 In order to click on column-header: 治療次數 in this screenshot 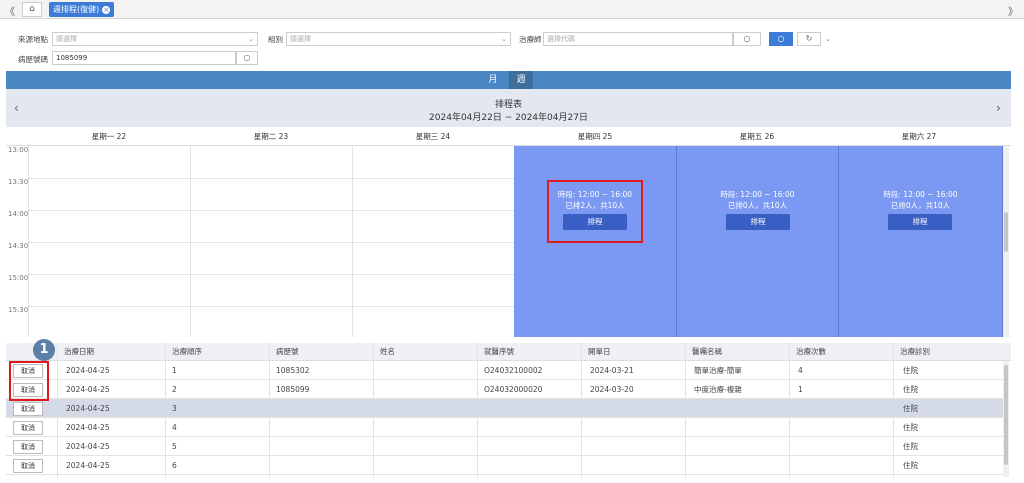, I will do `click(811, 351)`.